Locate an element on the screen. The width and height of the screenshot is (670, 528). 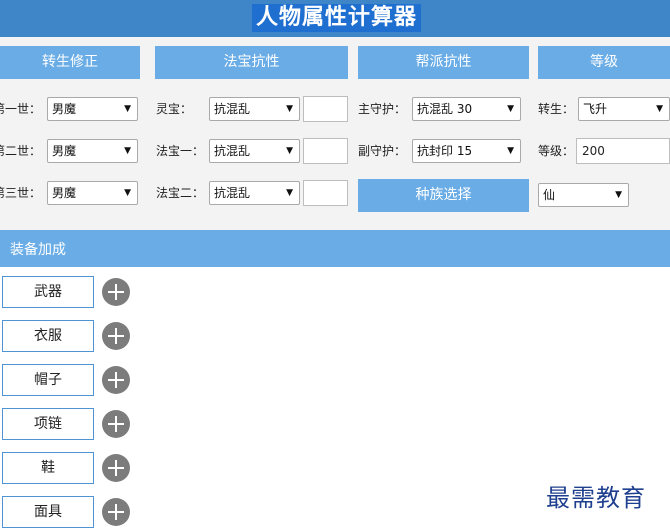
title-bar: 人物属性计算器 is located at coordinates (335, 18).